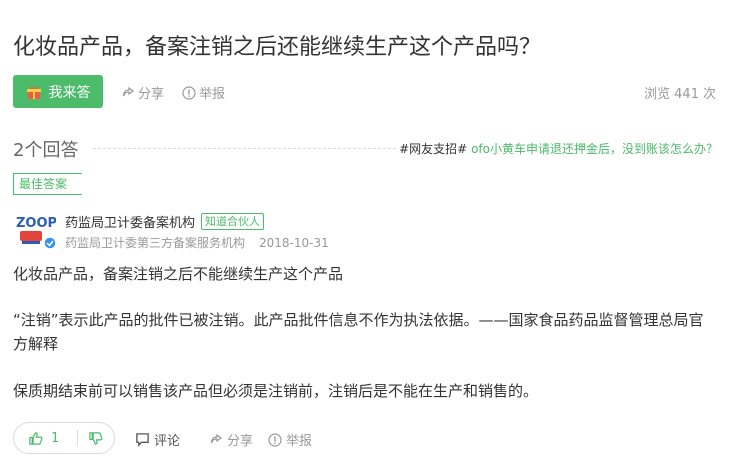 The image size is (732, 473). I want to click on share-label: 分享, so click(151, 94).